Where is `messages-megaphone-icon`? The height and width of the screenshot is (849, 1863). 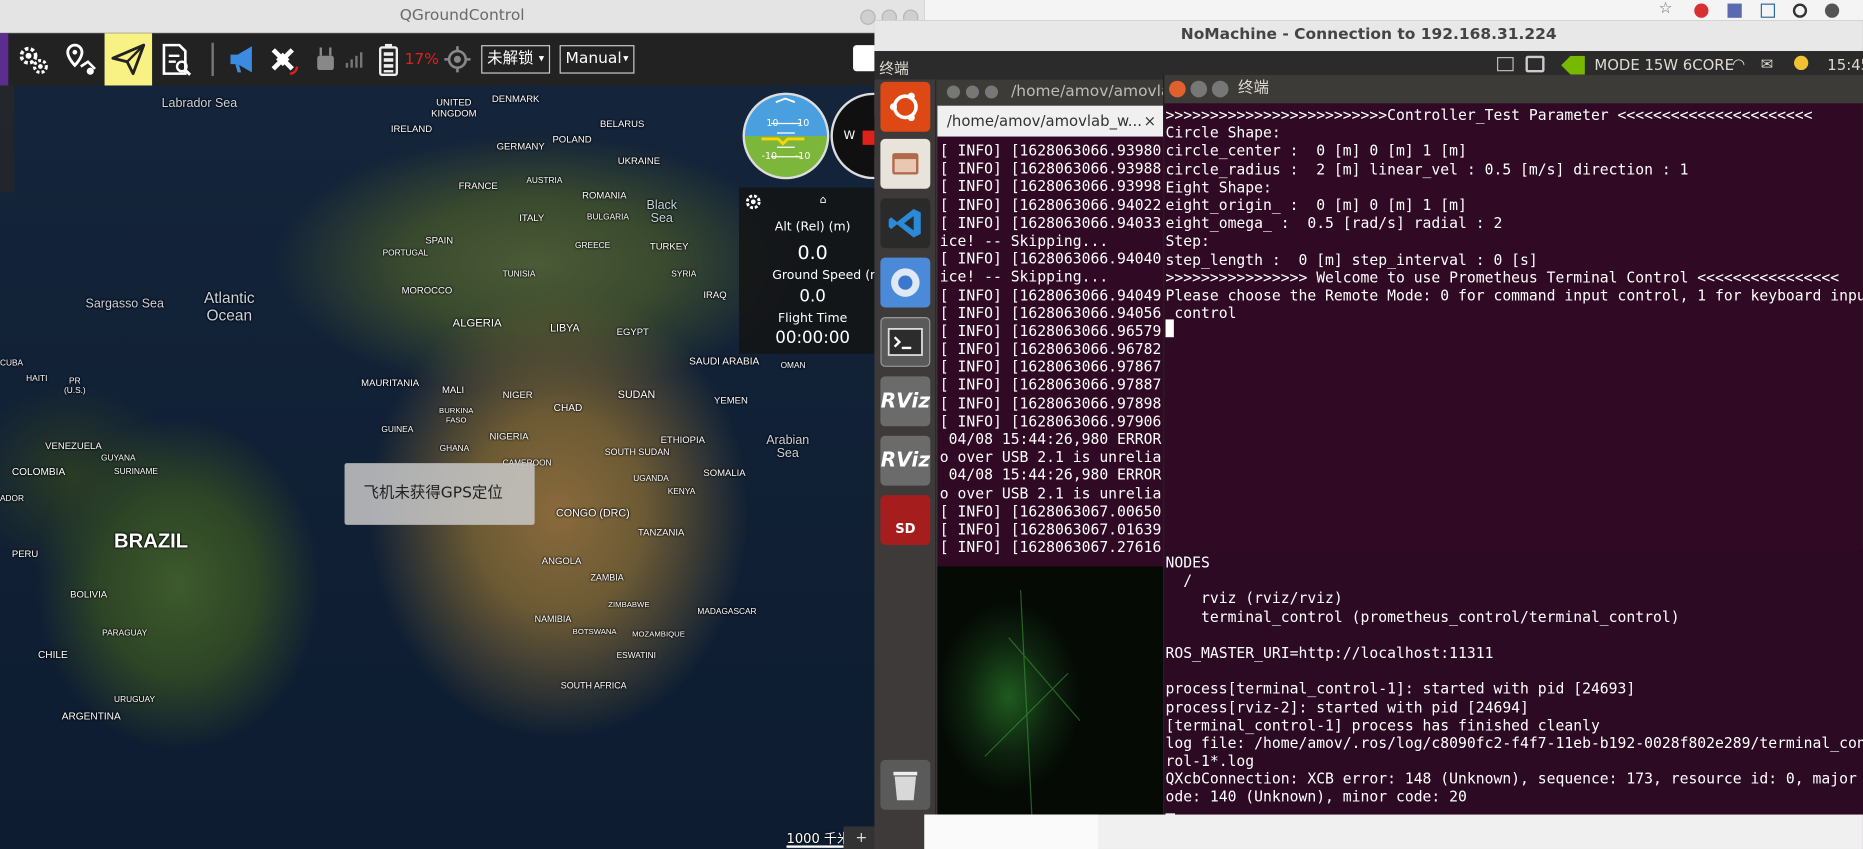 messages-megaphone-icon is located at coordinates (243, 59).